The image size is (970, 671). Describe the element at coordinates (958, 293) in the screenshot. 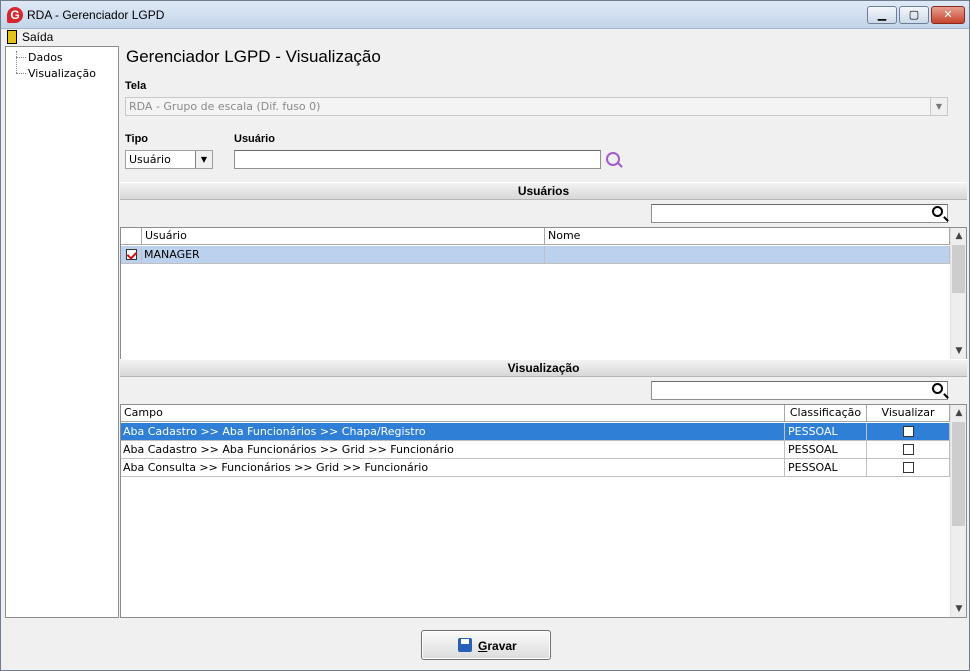

I see `users-scrollbar: ▲ ▼` at that location.